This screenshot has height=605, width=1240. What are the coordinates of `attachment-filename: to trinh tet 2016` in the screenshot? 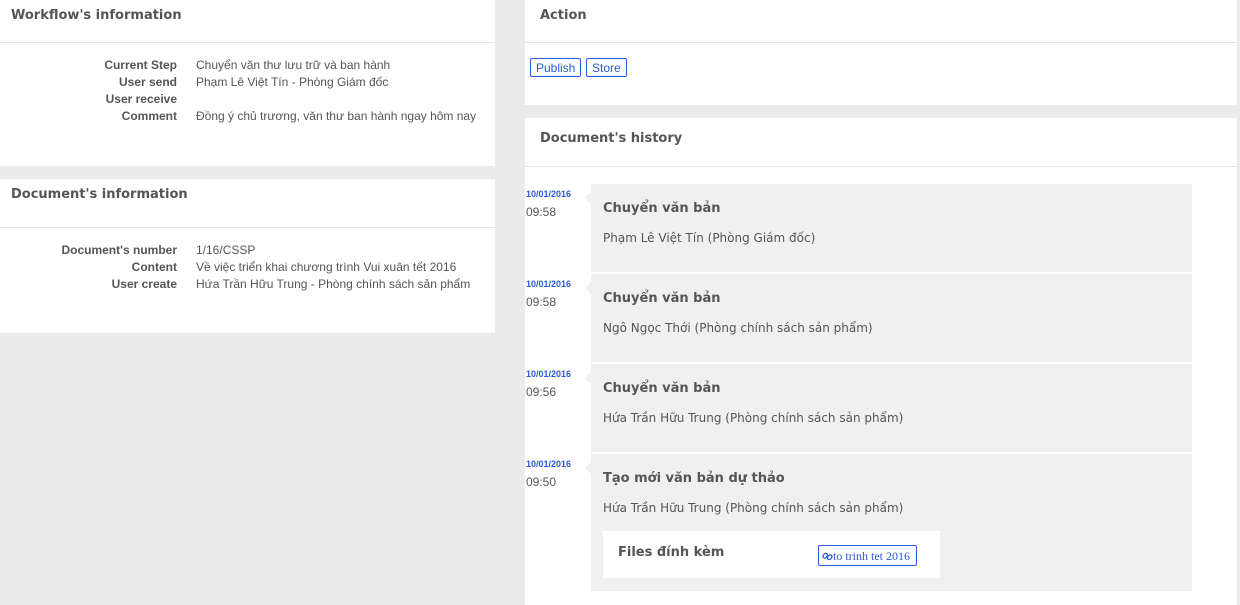 It's located at (871, 556).